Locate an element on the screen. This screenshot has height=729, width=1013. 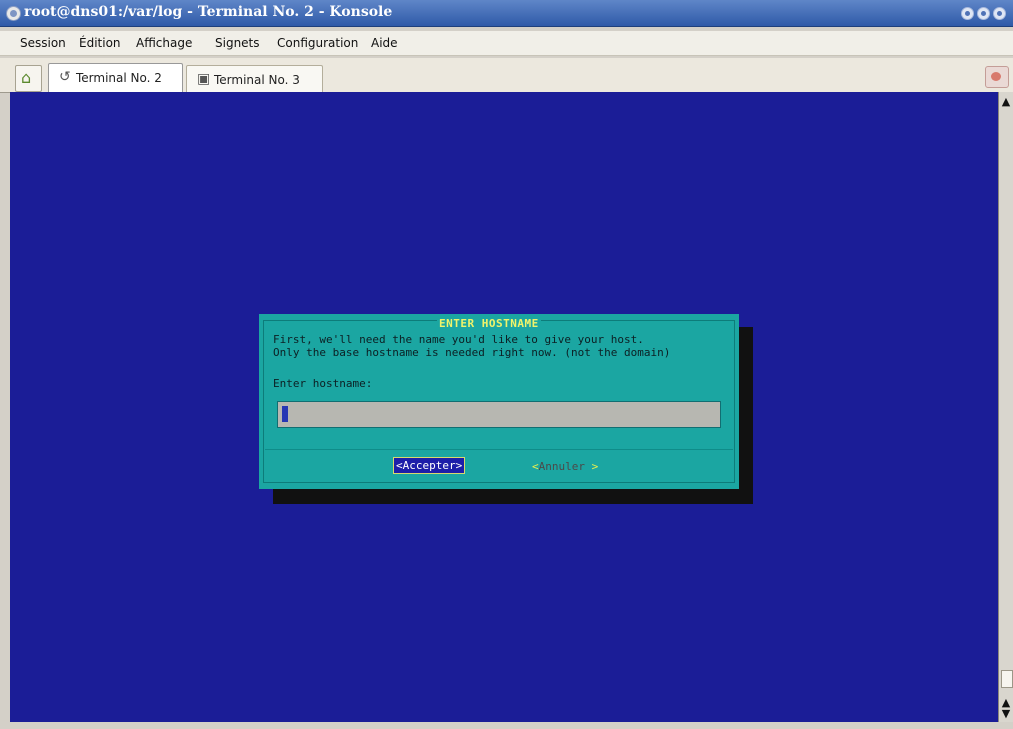
menu-edition: Édition is located at coordinates (100, 43).